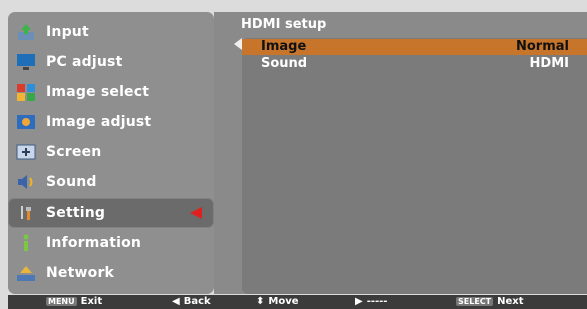 The height and width of the screenshot is (309, 587). What do you see at coordinates (414, 64) in the screenshot?
I see `setting-row-sound: Sound HDMI` at bounding box center [414, 64].